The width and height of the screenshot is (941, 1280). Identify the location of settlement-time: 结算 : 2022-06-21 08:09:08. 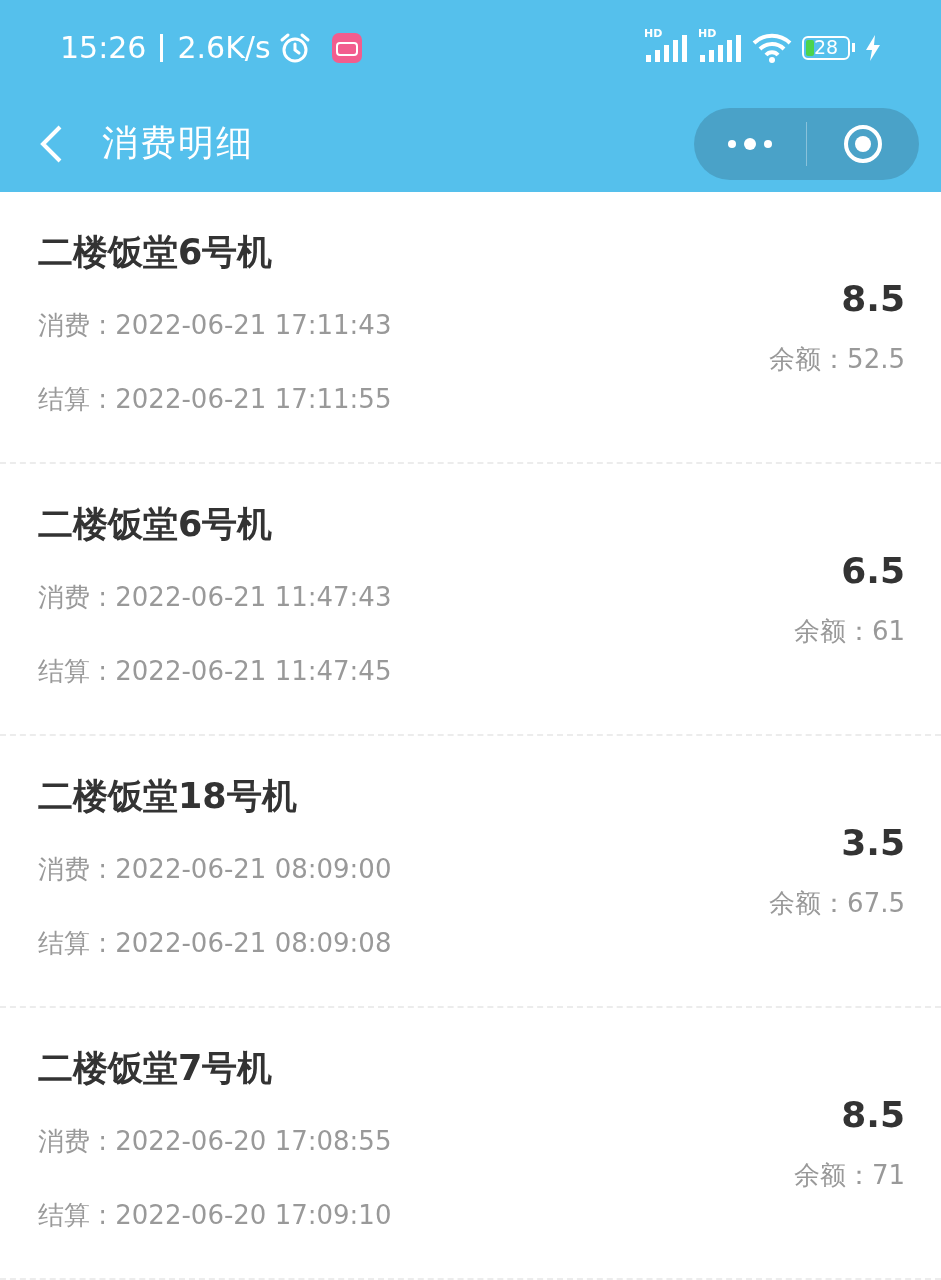
(215, 943).